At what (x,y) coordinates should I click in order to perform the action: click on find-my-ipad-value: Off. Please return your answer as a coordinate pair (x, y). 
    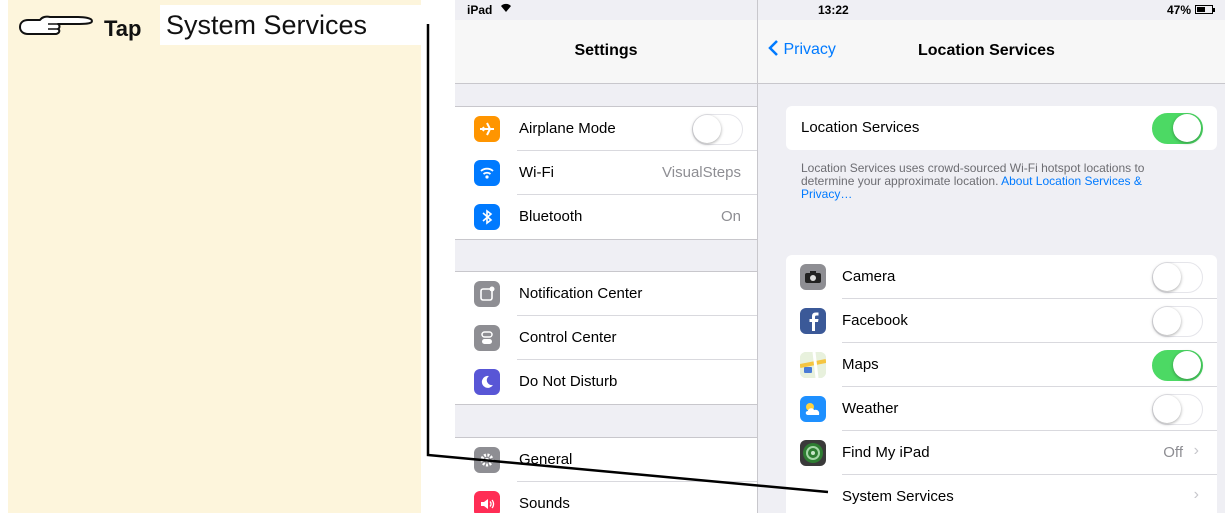
    Looking at the image, I should click on (1173, 452).